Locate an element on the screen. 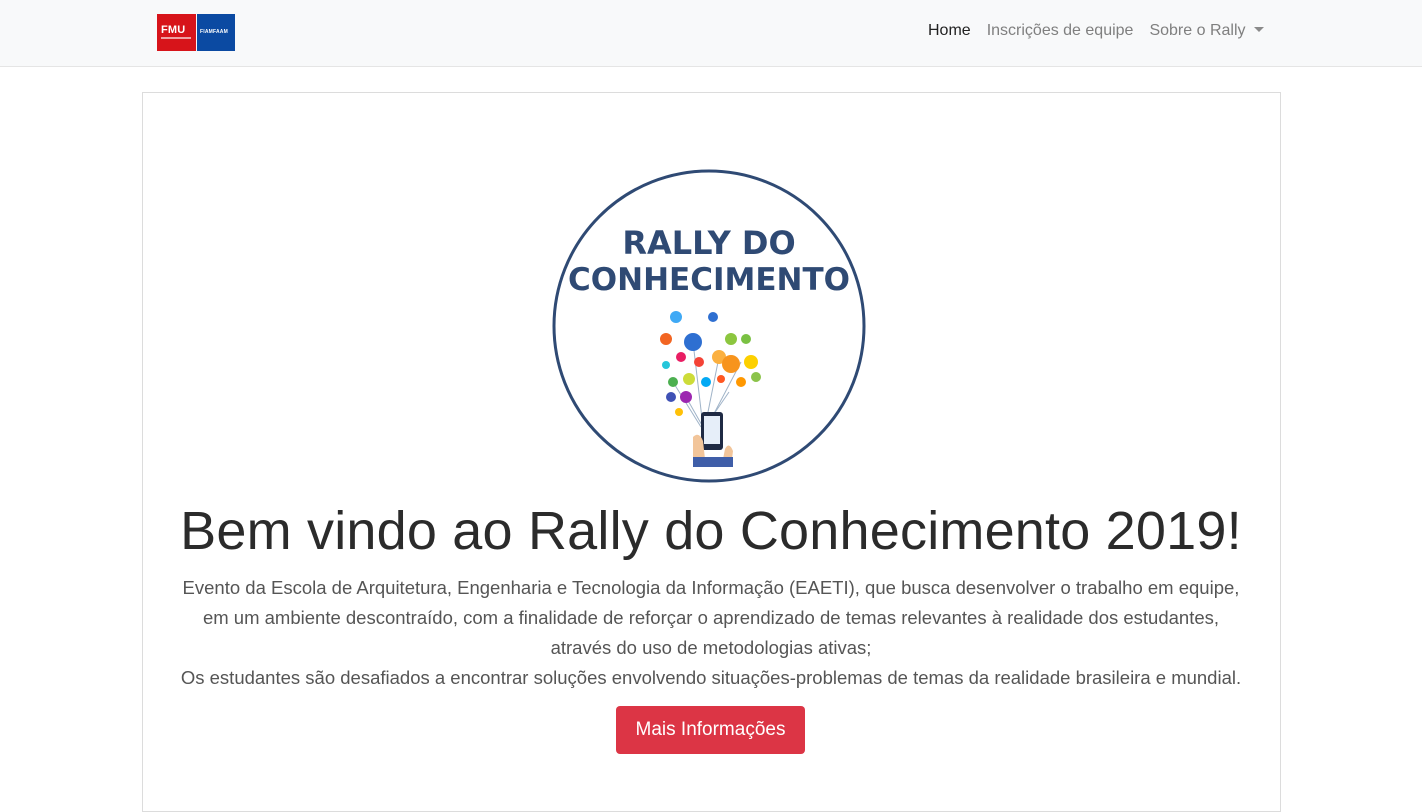 This screenshot has height=812, width=1422. rally-logo-graphic: RALLY DO CONHECIMENTO is located at coordinates (709, 326).